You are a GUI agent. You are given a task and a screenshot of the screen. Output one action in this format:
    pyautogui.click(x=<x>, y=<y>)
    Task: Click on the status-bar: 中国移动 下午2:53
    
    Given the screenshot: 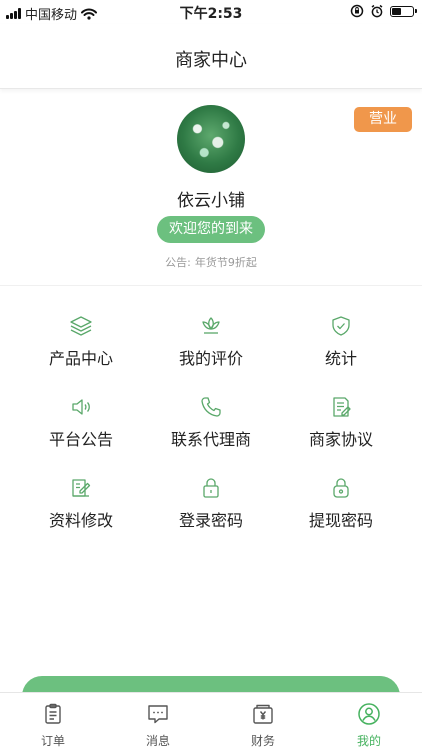 What is the action you would take?
    pyautogui.click(x=211, y=12)
    